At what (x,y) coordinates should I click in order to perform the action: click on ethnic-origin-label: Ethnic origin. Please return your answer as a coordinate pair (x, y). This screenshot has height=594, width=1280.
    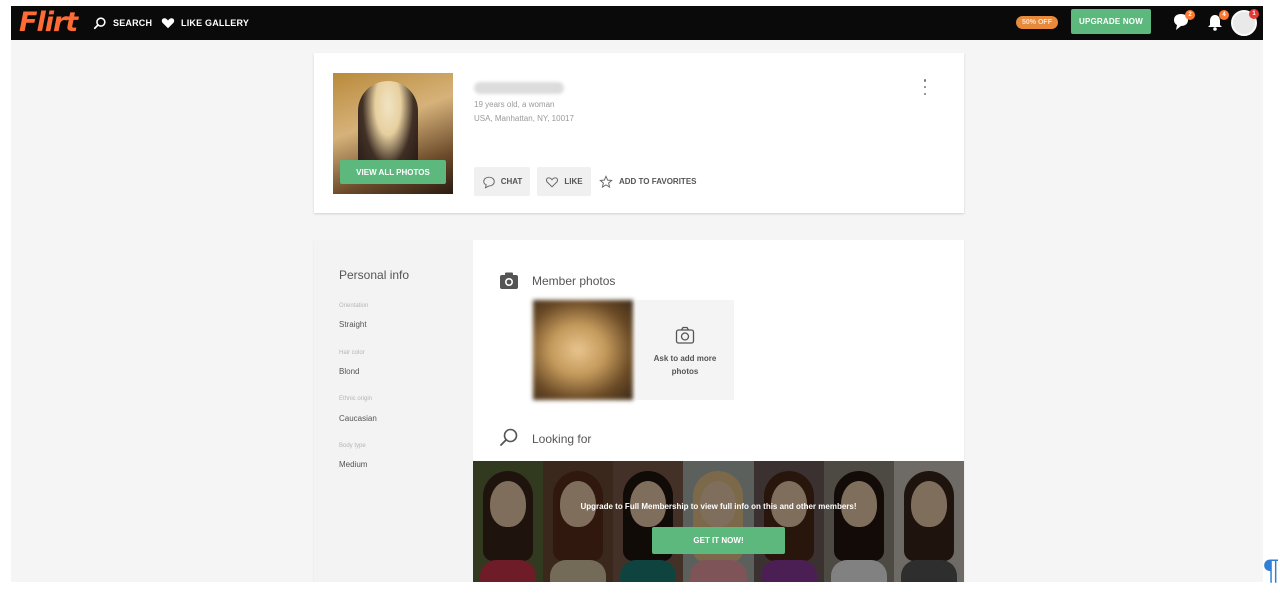
    Looking at the image, I should click on (356, 399).